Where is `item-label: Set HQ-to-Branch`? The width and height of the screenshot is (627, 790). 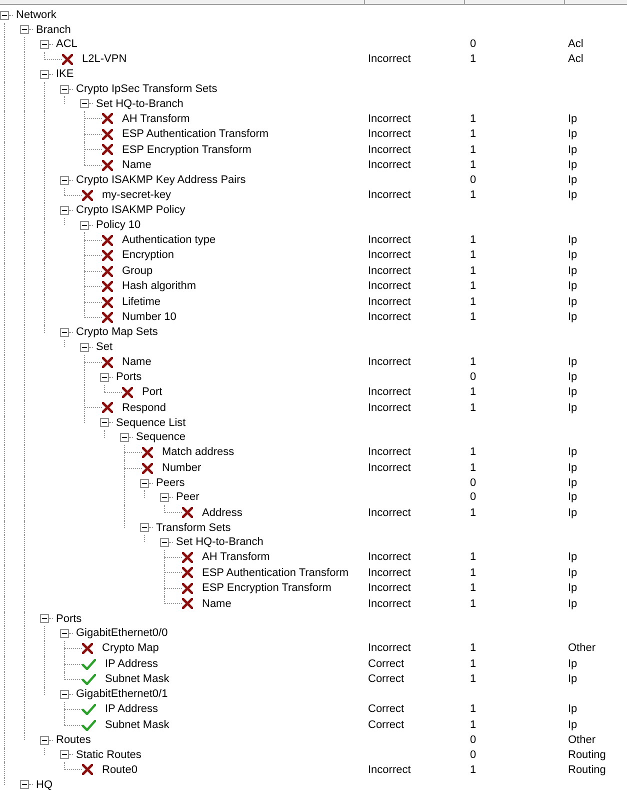 item-label: Set HQ-to-Branch is located at coordinates (140, 104).